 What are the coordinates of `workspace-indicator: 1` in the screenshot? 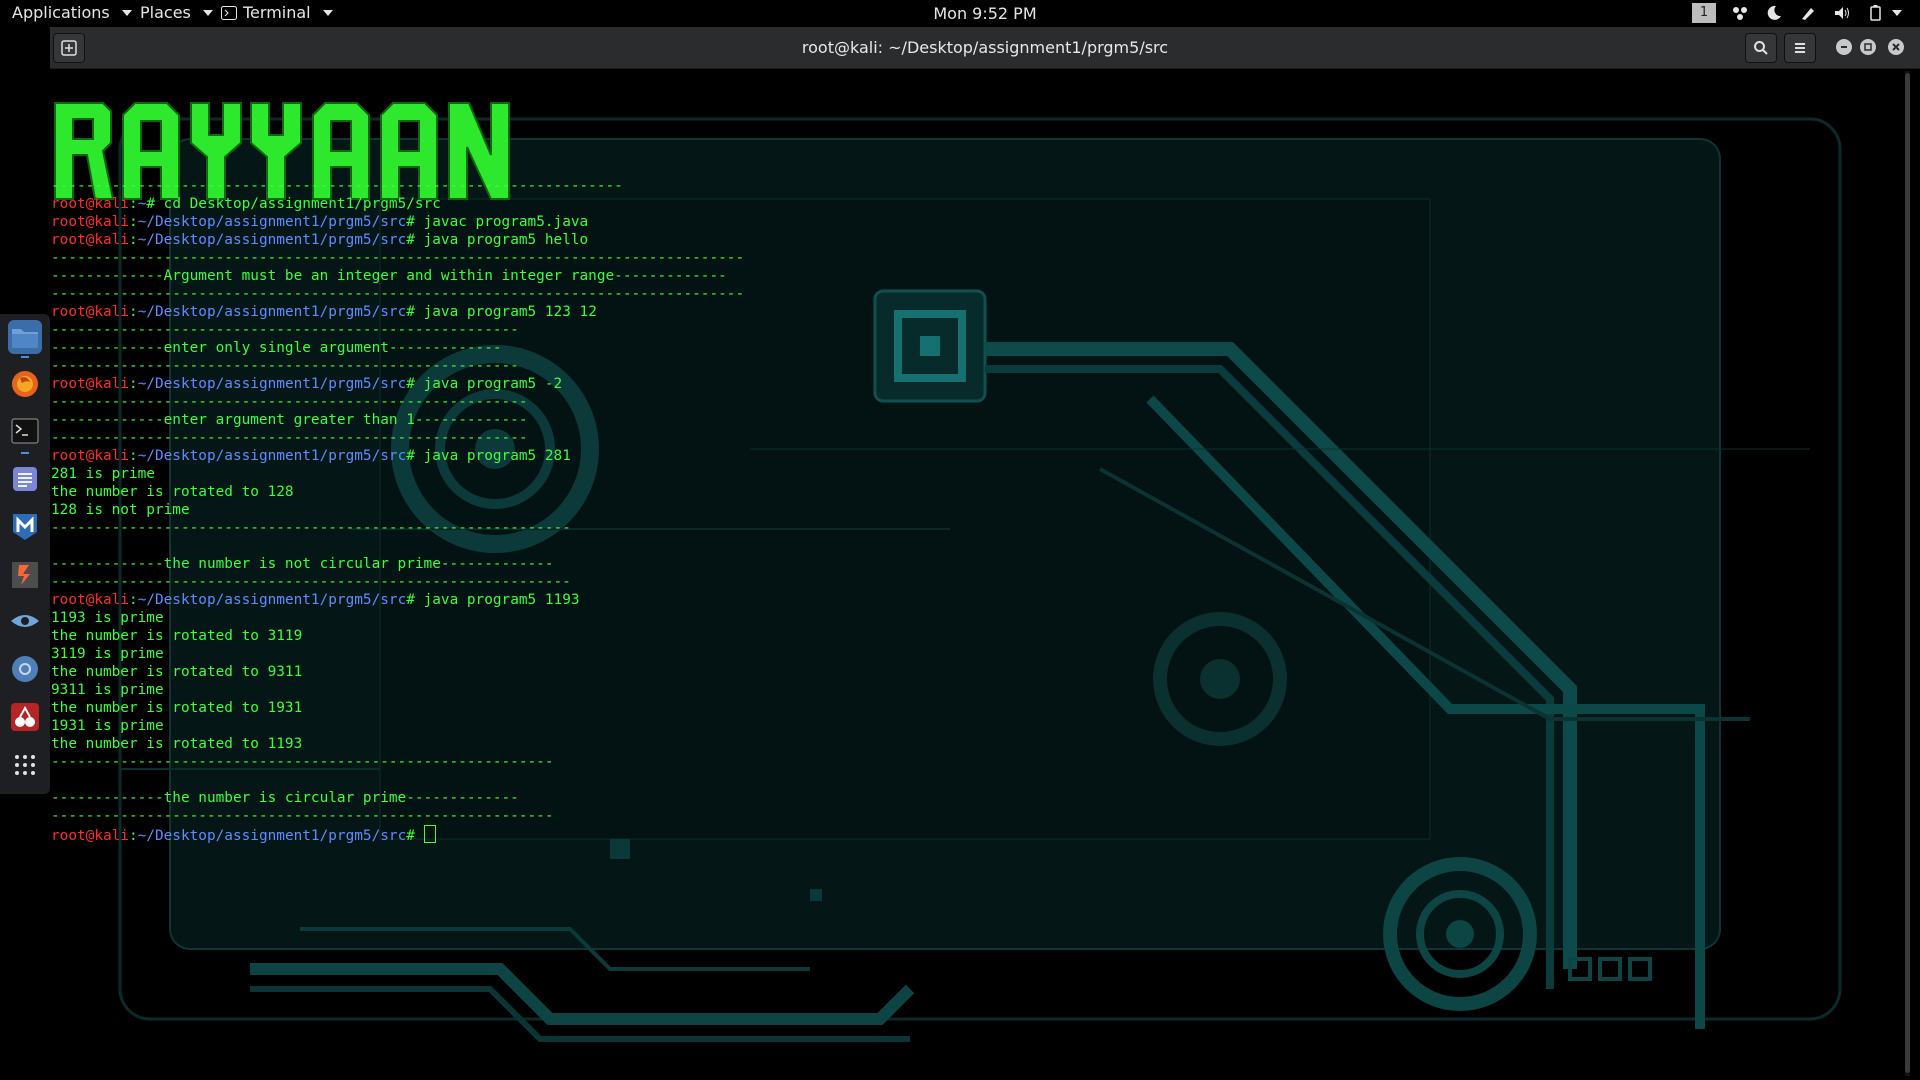 It's located at (1704, 13).